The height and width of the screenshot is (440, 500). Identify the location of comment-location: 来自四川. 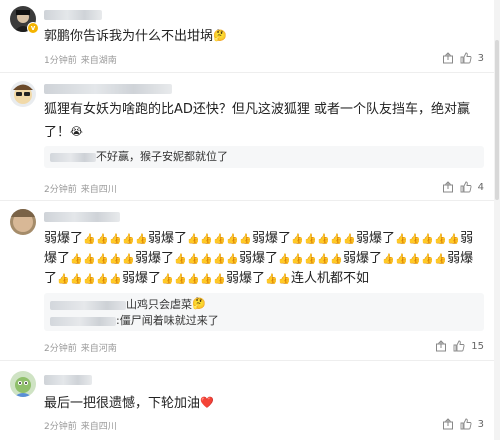
(98, 190).